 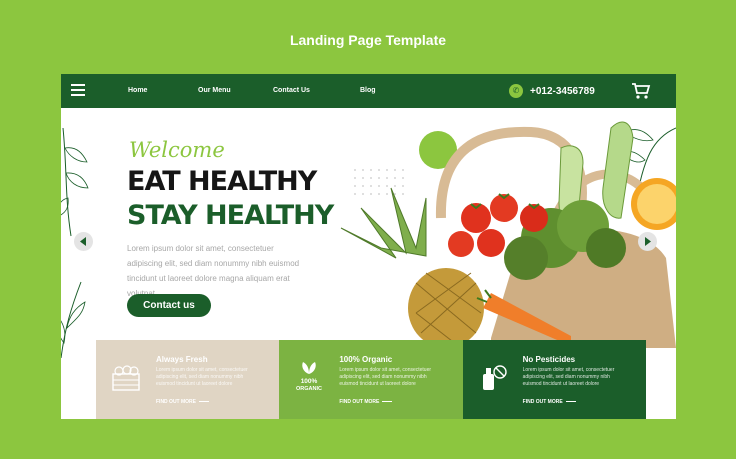 I want to click on phone-icon: ✆, so click(x=516, y=91).